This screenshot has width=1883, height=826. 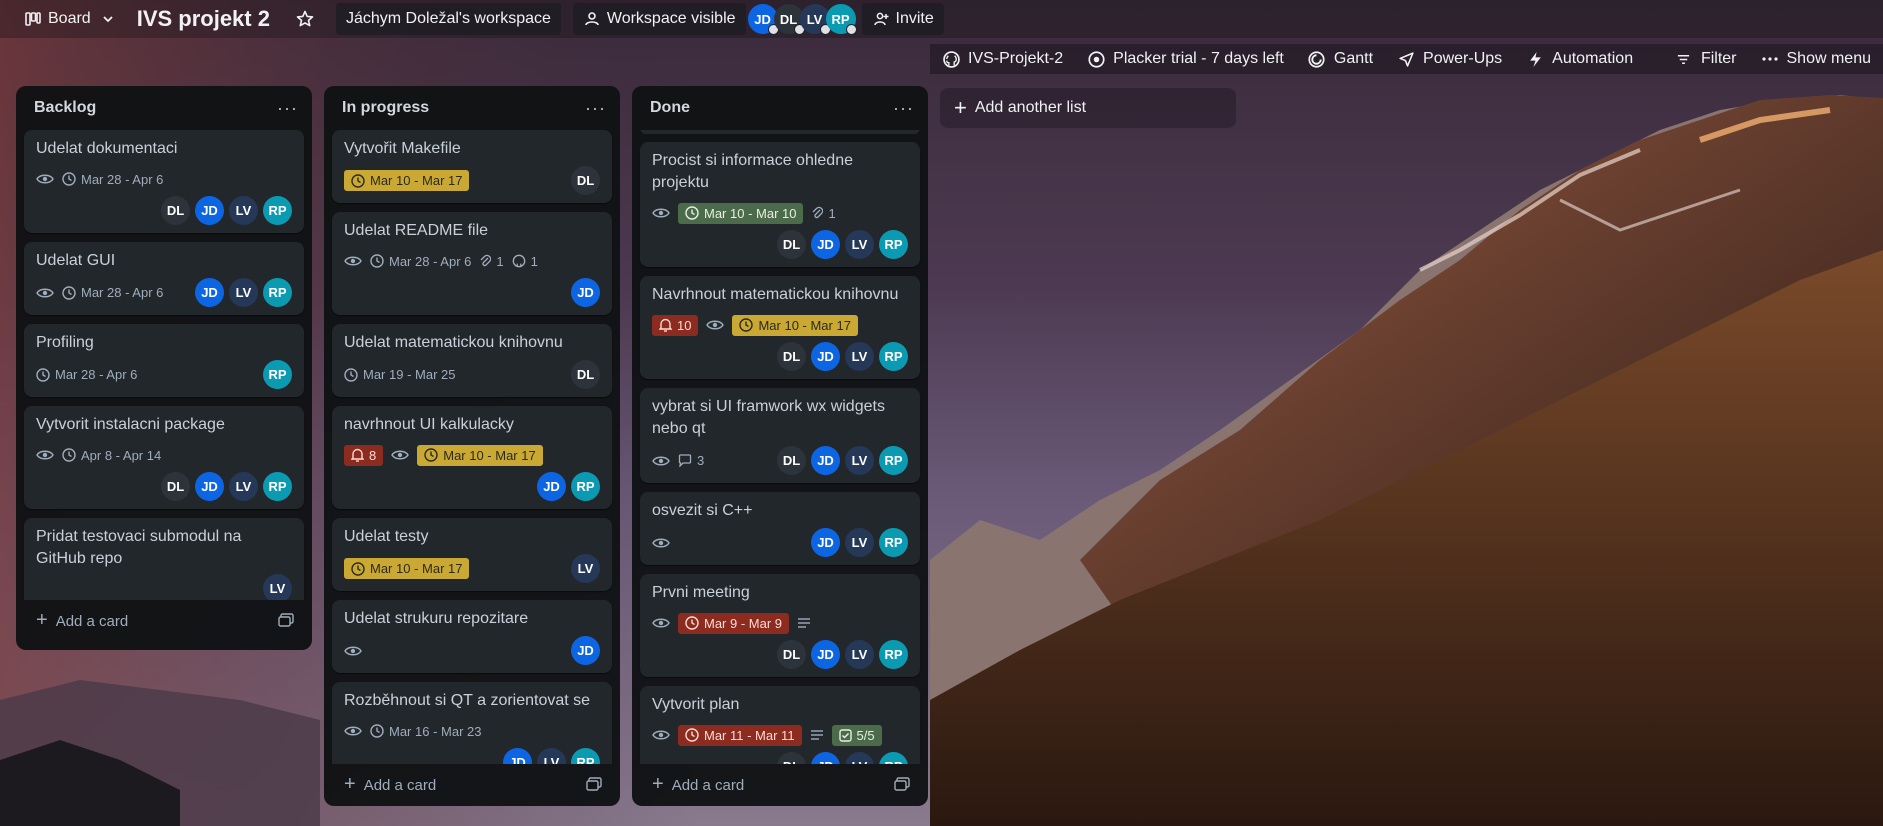 What do you see at coordinates (780, 528) in the screenshot?
I see `card: osvezit si C++ JD LV RP` at bounding box center [780, 528].